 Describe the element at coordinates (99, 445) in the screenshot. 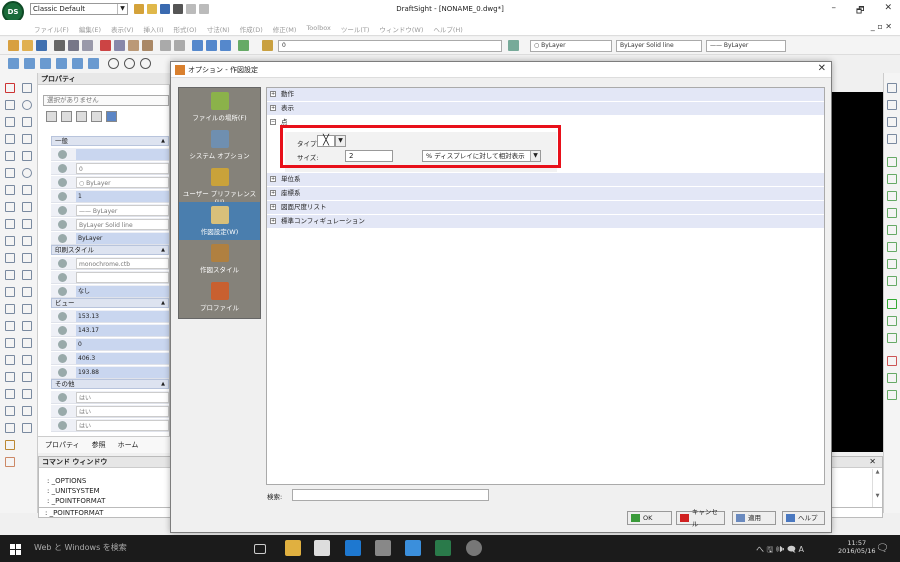

I see `tab-reference: 参照` at that location.